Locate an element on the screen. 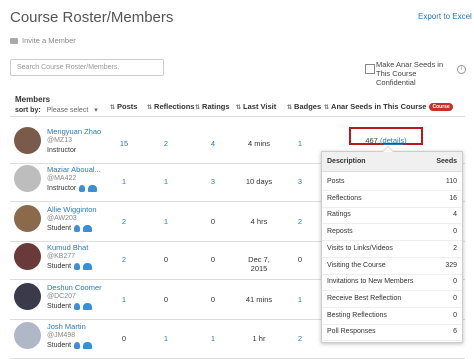 Image resolution: width=474 pixels, height=359 pixels. col-ratings: ⇅ Ratings is located at coordinates (212, 106).